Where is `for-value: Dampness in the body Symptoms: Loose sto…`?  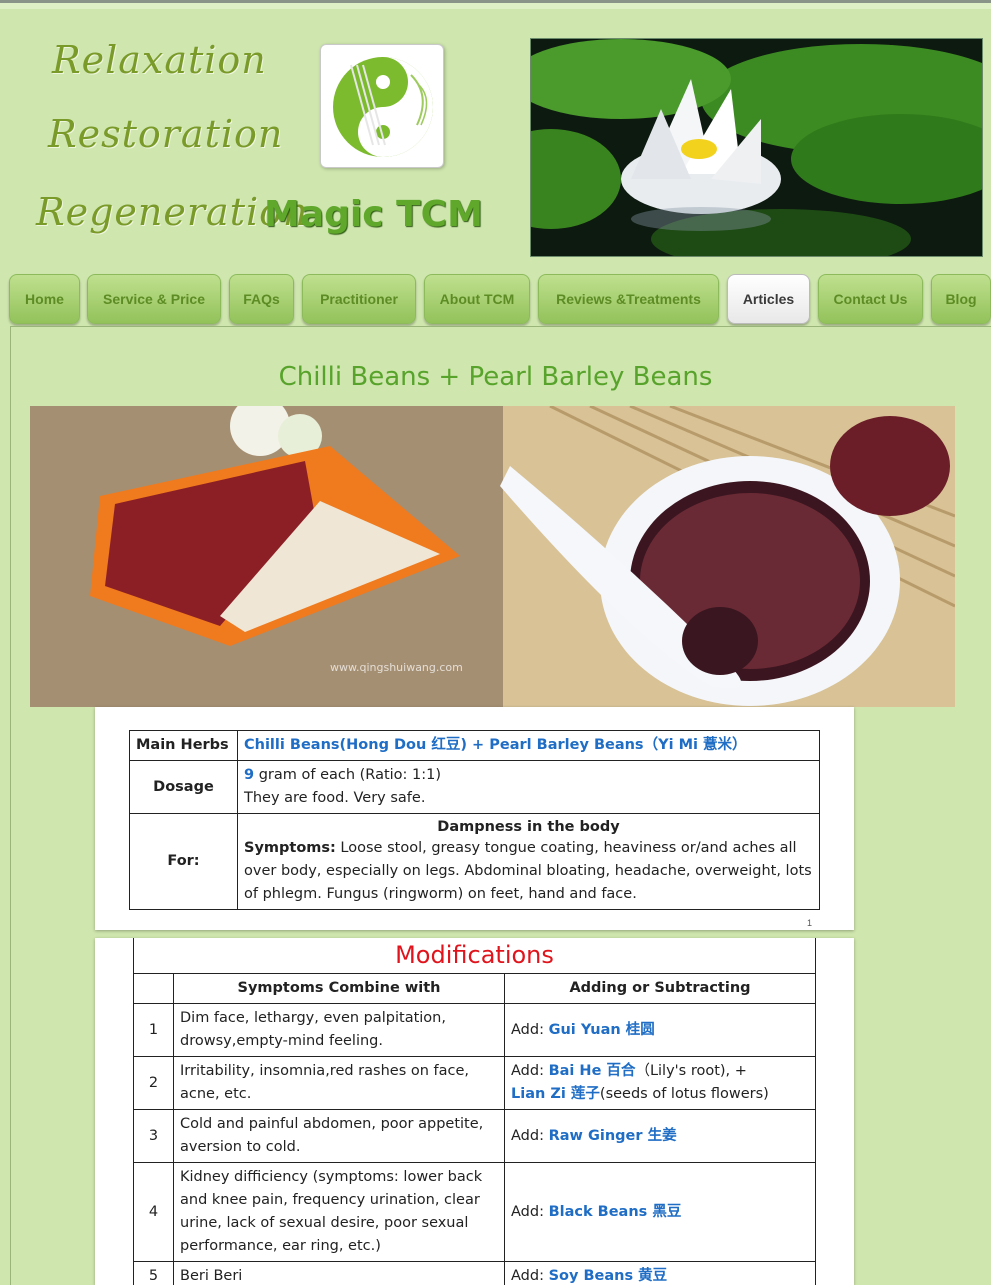 for-value: Dampness in the body Symptoms: Loose sto… is located at coordinates (528, 861).